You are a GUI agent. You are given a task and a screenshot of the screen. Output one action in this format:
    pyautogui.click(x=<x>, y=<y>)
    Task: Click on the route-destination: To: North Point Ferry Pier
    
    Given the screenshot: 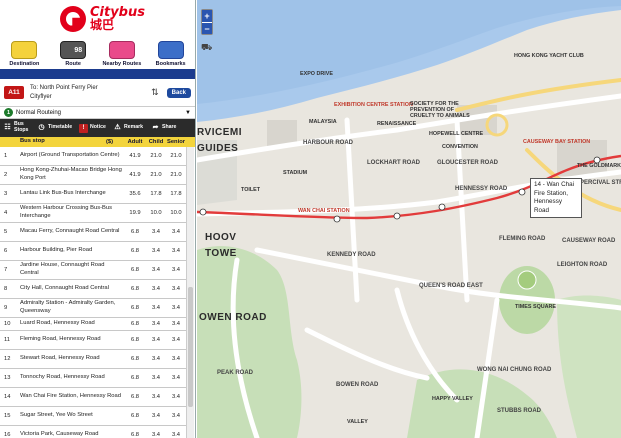 What is the action you would take?
    pyautogui.click(x=64, y=88)
    